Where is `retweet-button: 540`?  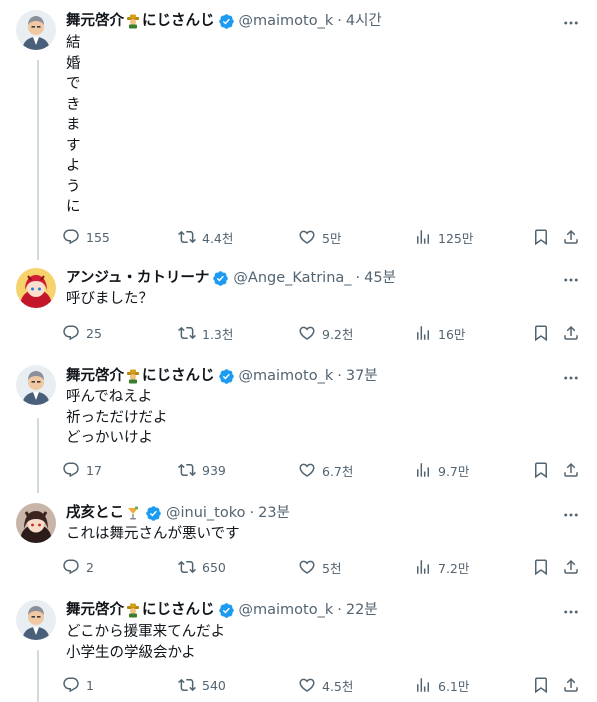
retweet-button: 540 is located at coordinates (202, 685).